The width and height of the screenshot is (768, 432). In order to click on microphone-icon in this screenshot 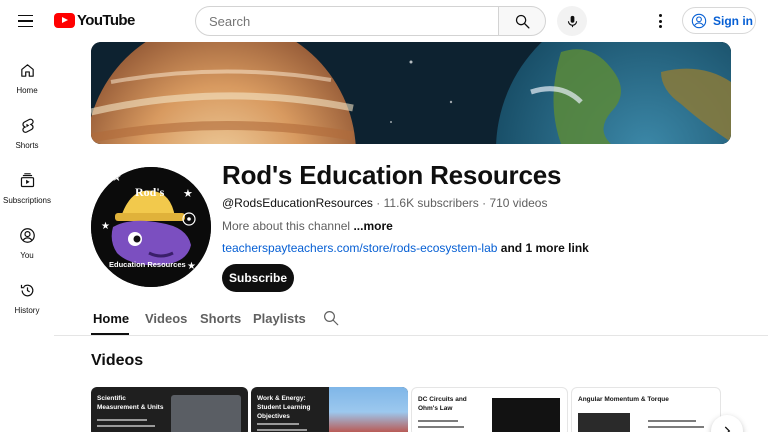, I will do `click(572, 21)`.